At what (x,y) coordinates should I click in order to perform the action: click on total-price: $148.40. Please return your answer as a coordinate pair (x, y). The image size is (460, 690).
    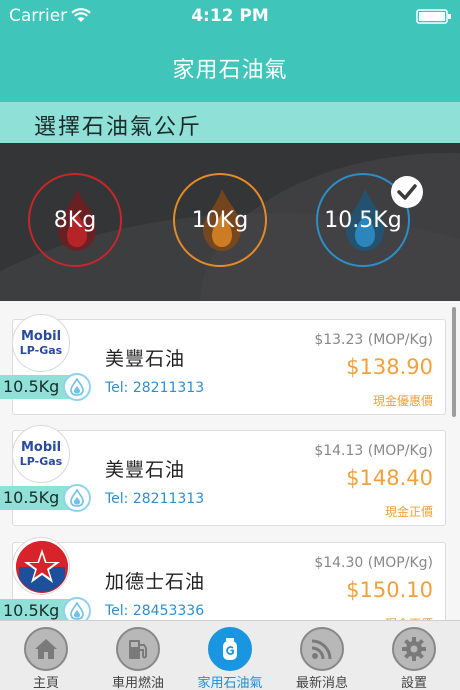
    Looking at the image, I should click on (389, 478).